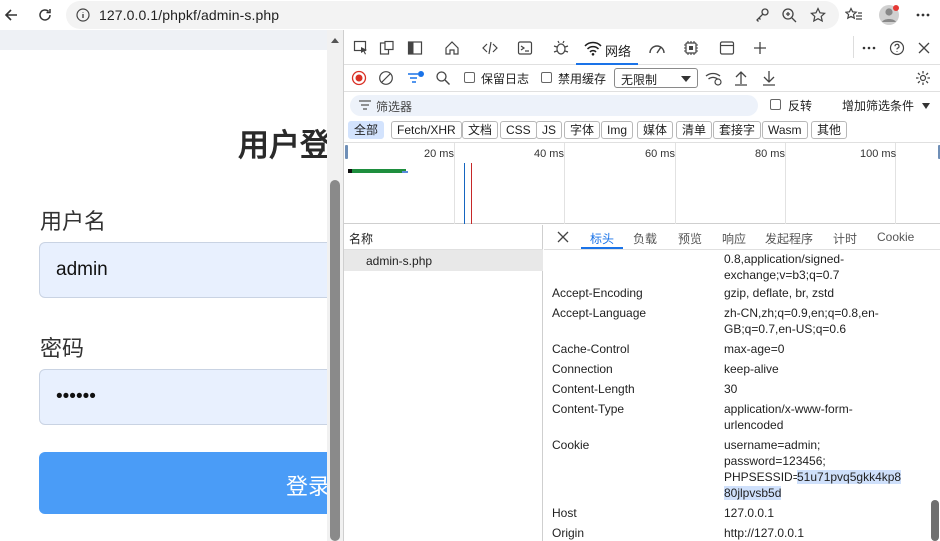 The image size is (940, 541). I want to click on tab-preview: 预览, so click(690, 238).